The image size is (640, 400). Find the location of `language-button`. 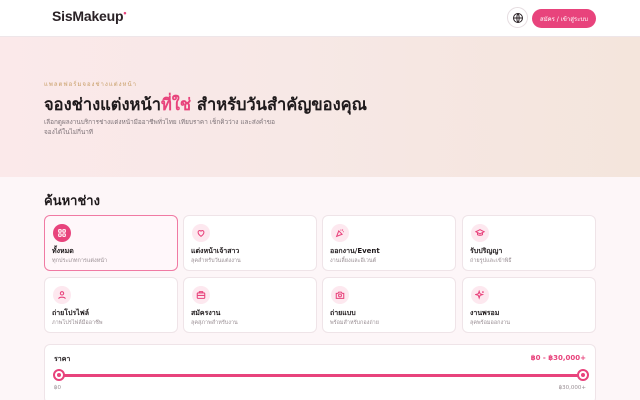

language-button is located at coordinates (517, 17).